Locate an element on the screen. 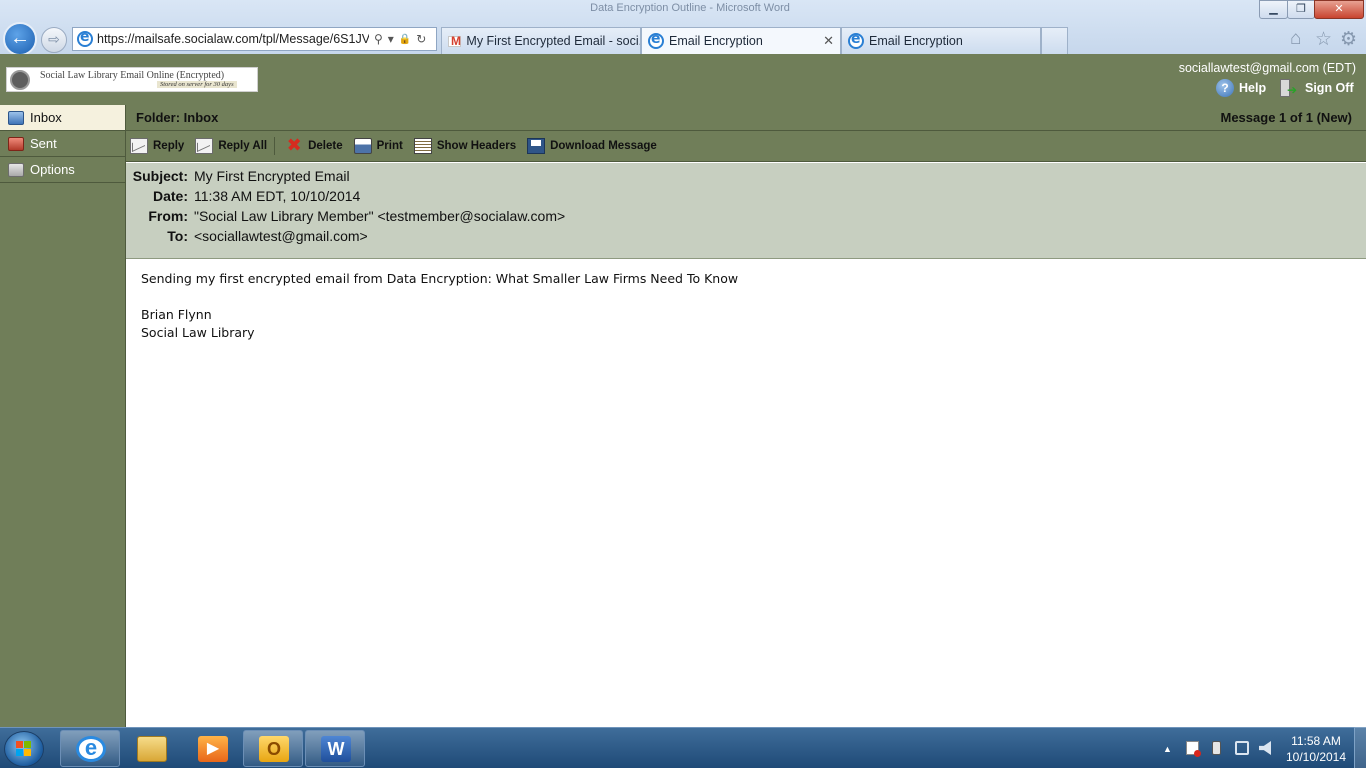 The width and height of the screenshot is (1366, 768). taskbar-media-player: ▶ is located at coordinates (212, 748).